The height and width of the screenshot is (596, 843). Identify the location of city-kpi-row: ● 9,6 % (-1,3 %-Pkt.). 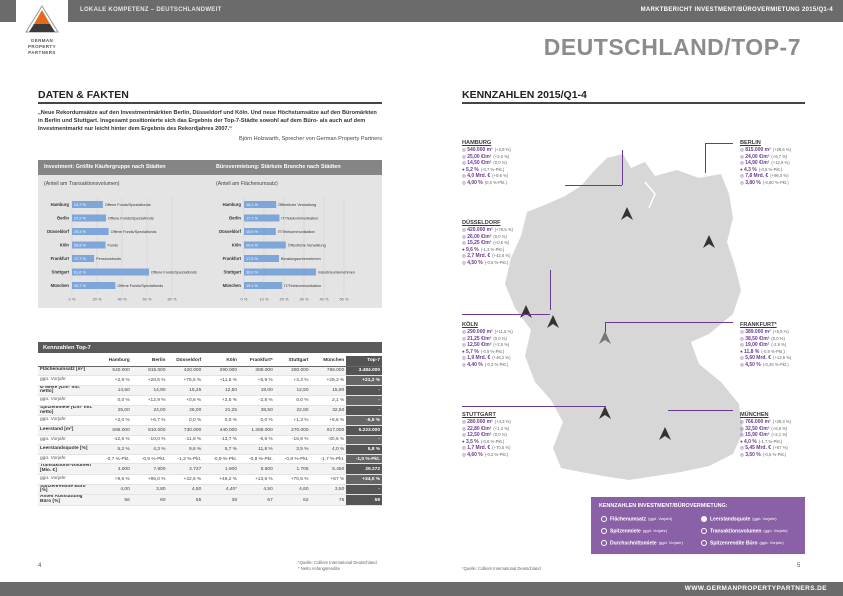
(507, 250).